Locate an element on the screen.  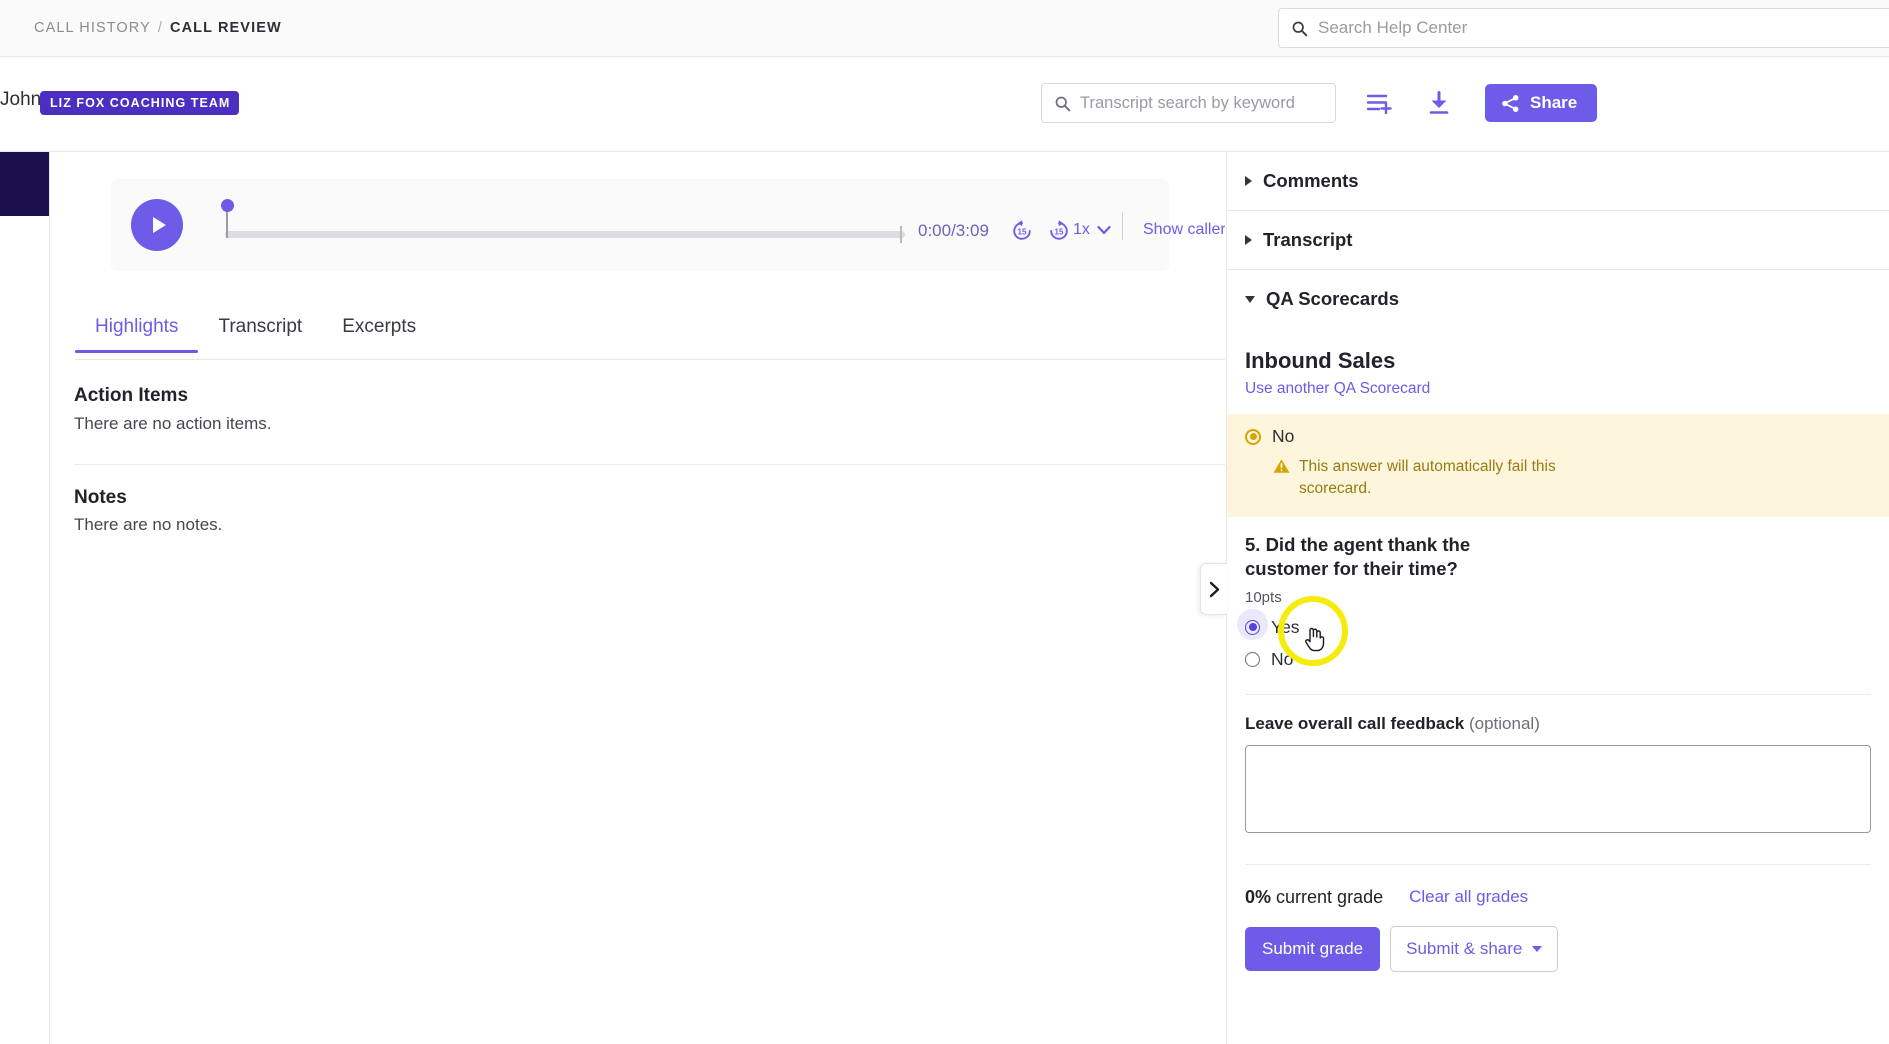
grade-row: 0% current grade Clear all grades is located at coordinates (1558, 886).